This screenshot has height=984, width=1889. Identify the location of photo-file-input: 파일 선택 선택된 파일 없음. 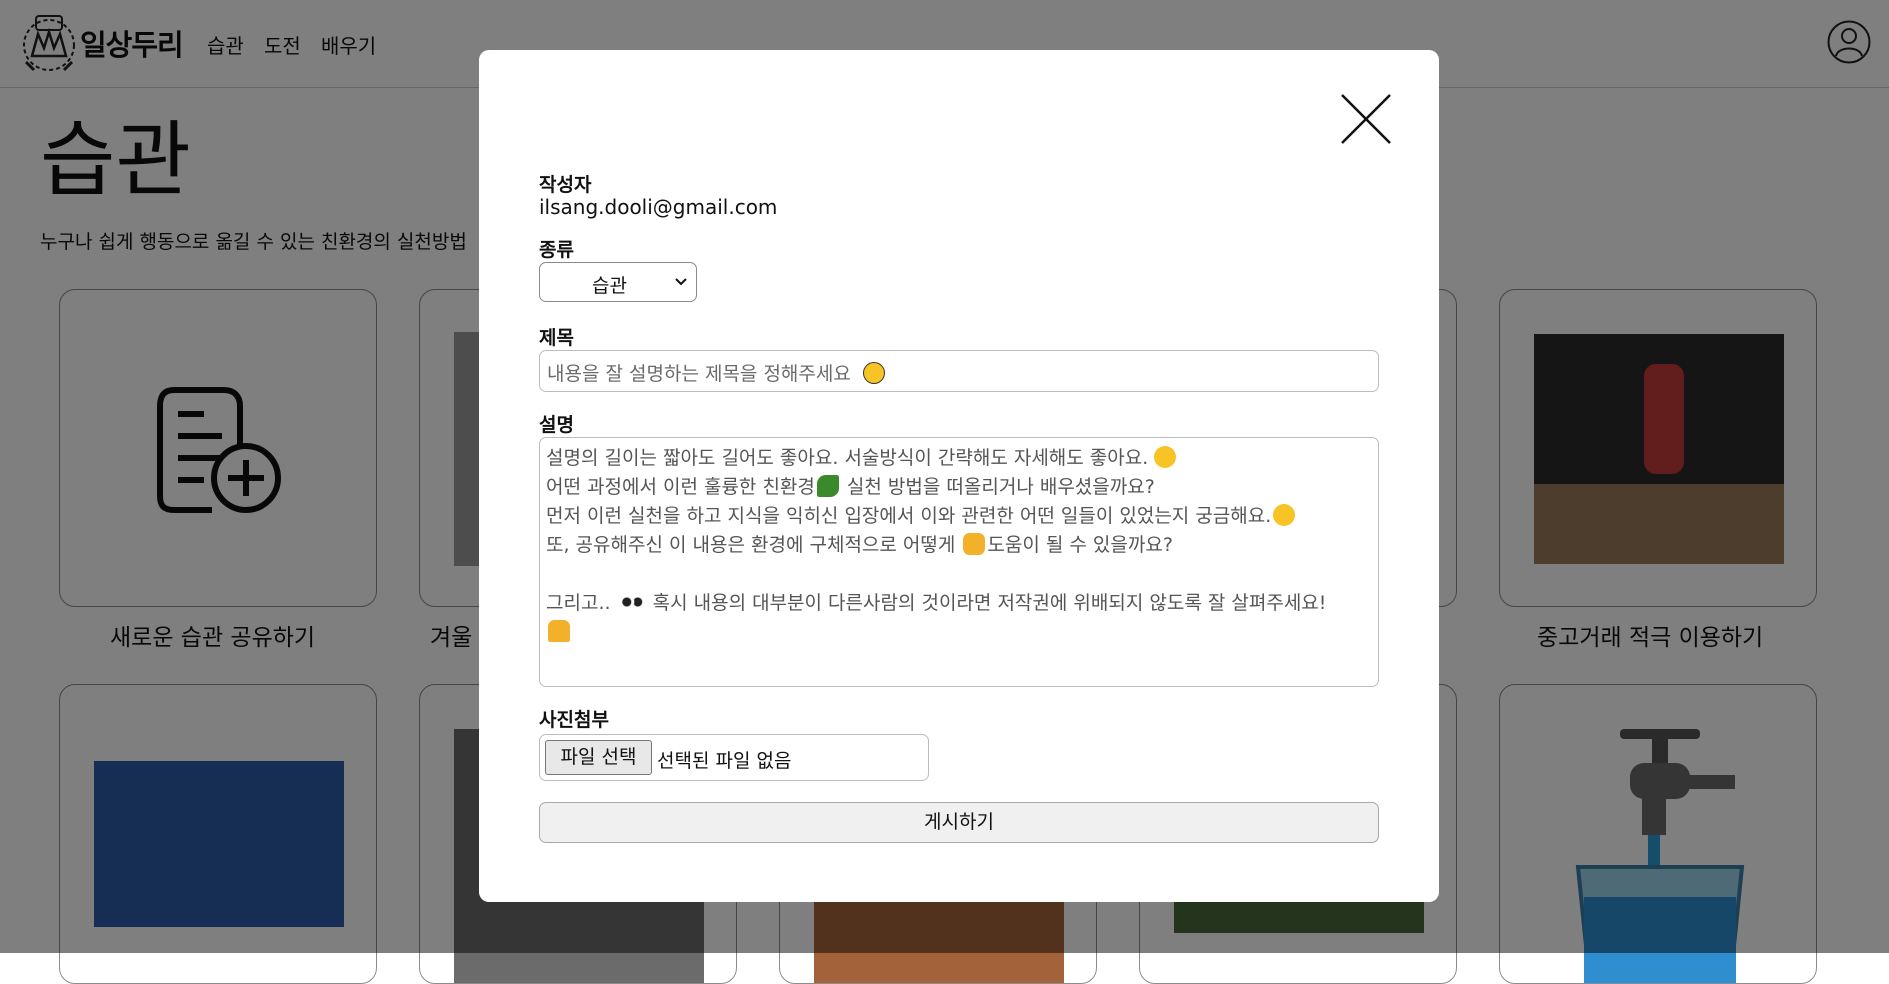
(734, 757).